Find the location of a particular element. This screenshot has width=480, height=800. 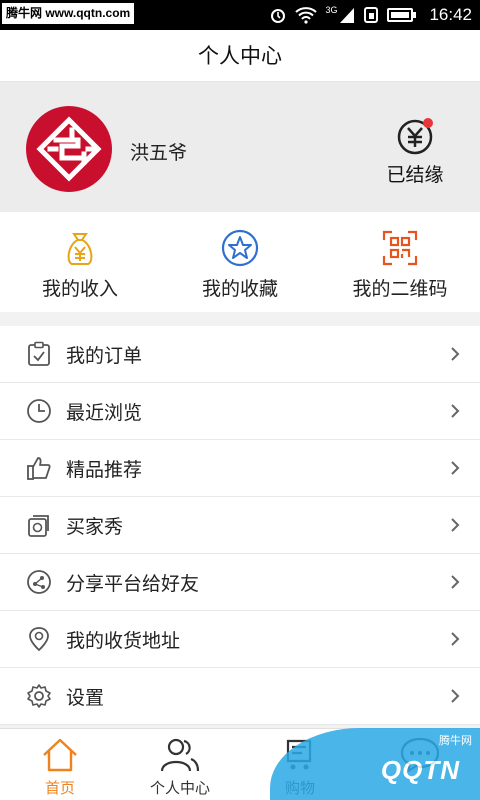

quick-income-label: 我的收入 is located at coordinates (79, 289).